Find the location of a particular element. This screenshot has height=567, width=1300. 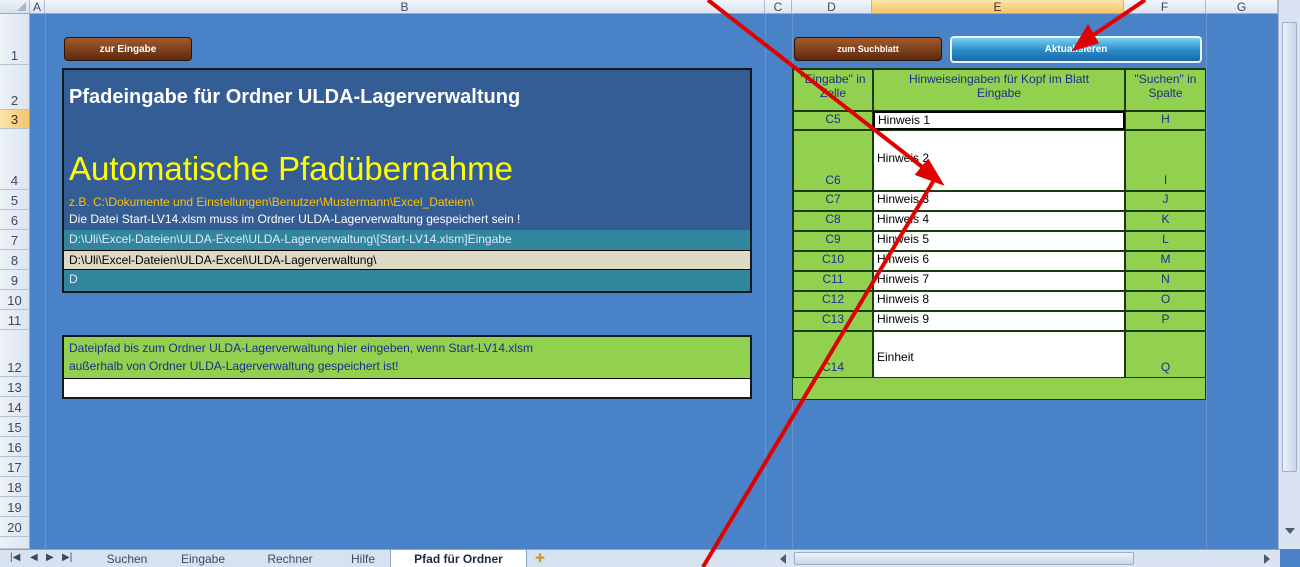

red-arrow-head is located at coordinates (1085, 38).